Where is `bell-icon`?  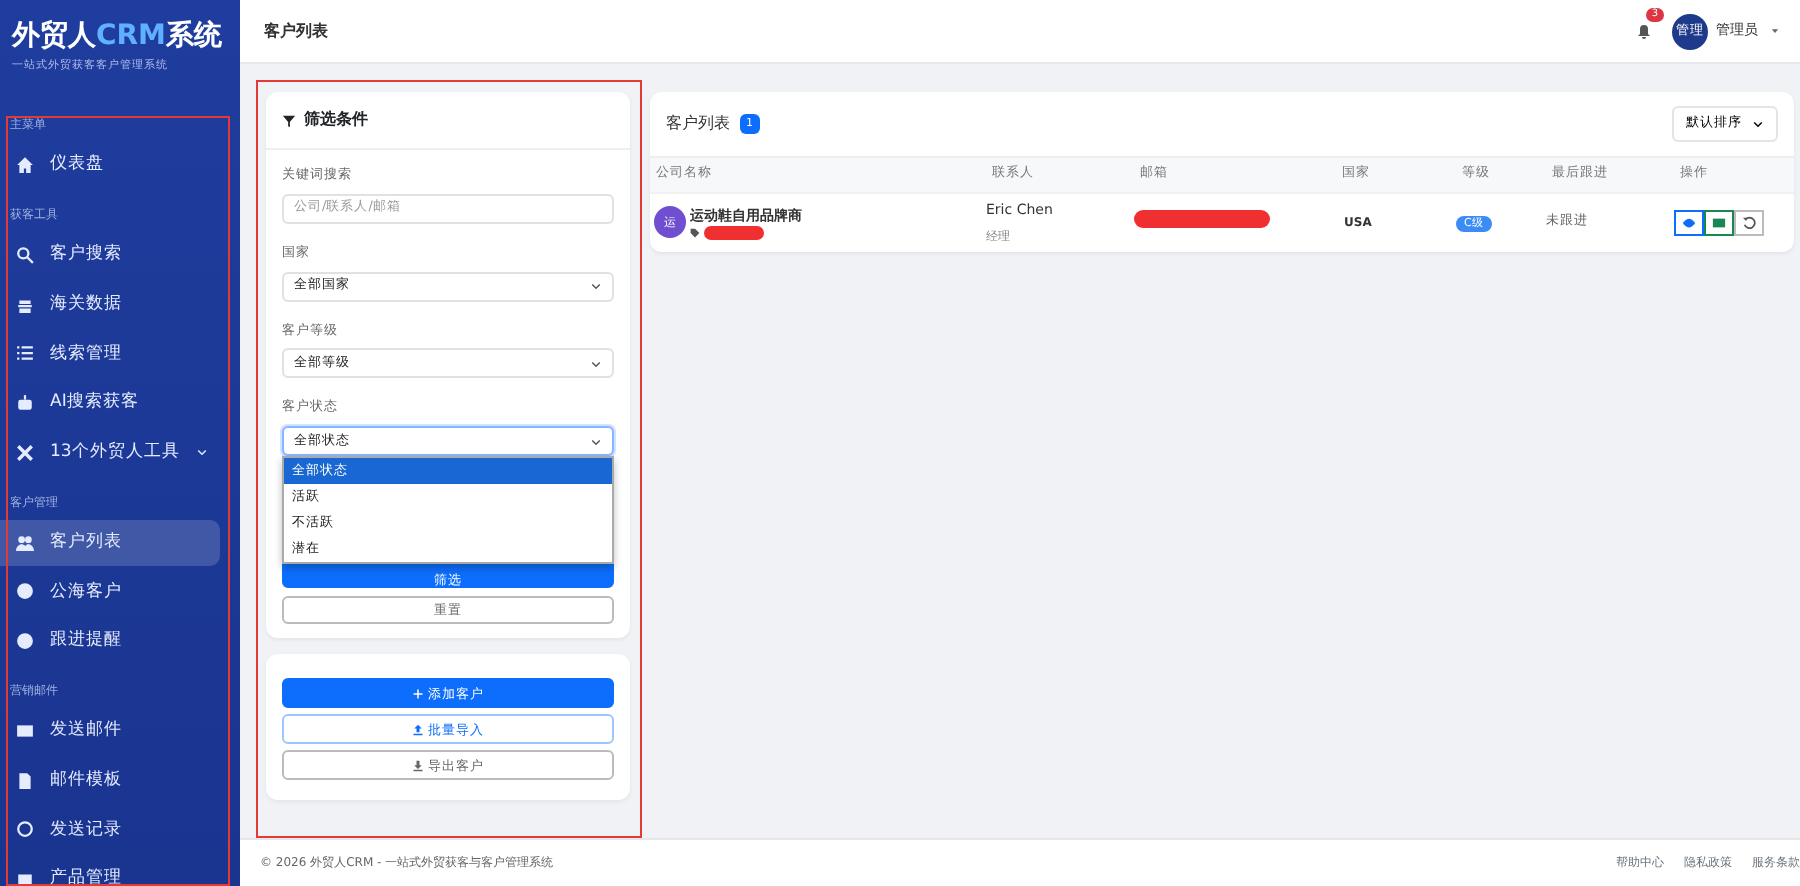 bell-icon is located at coordinates (1644, 31).